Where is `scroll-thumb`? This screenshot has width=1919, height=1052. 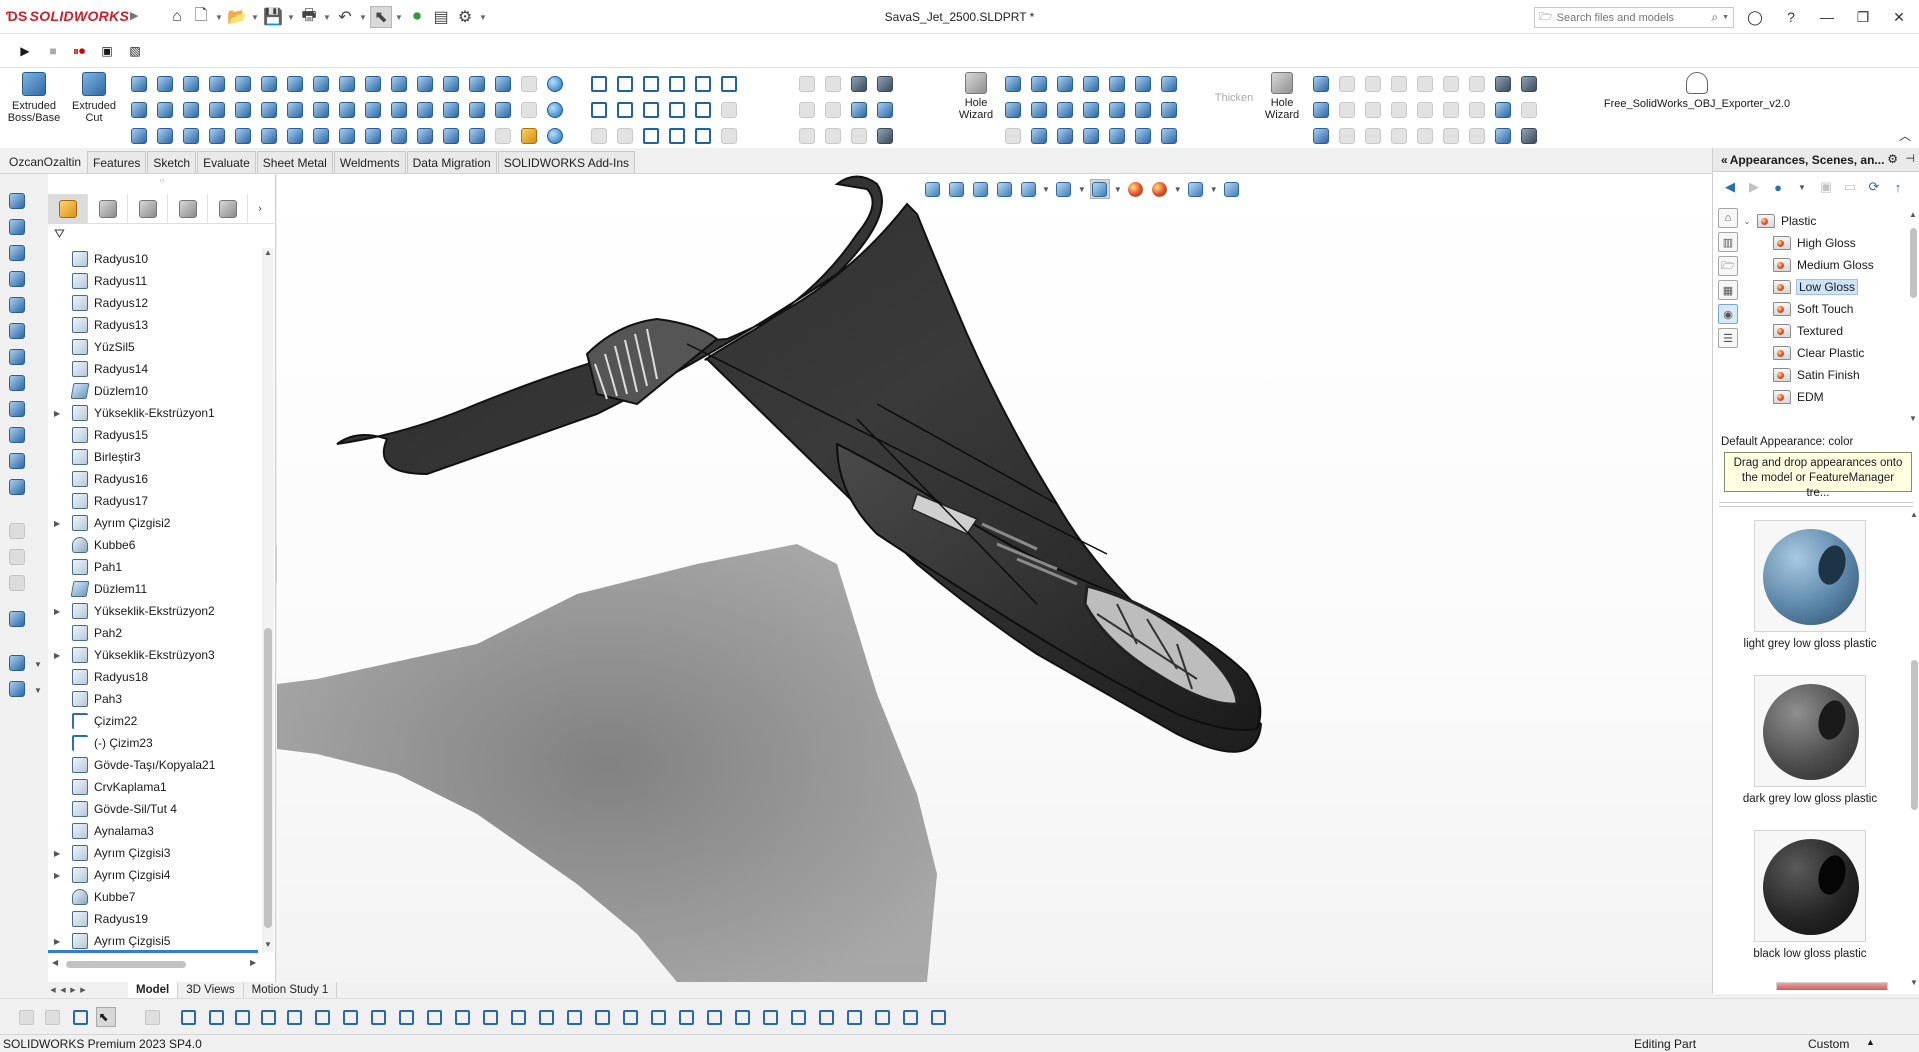
scroll-thumb is located at coordinates (126, 964).